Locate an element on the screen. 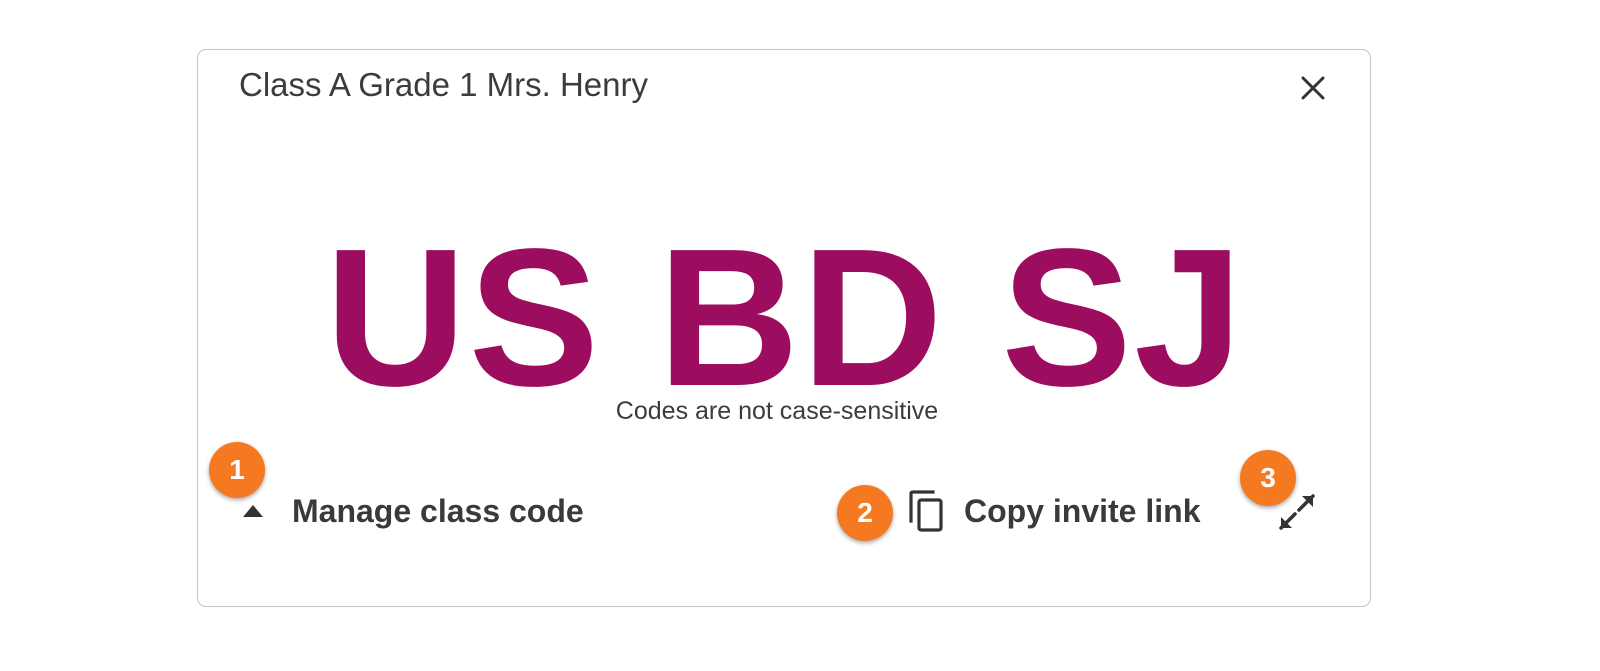 This screenshot has width=1600, height=671. close-button is located at coordinates (1313, 88).